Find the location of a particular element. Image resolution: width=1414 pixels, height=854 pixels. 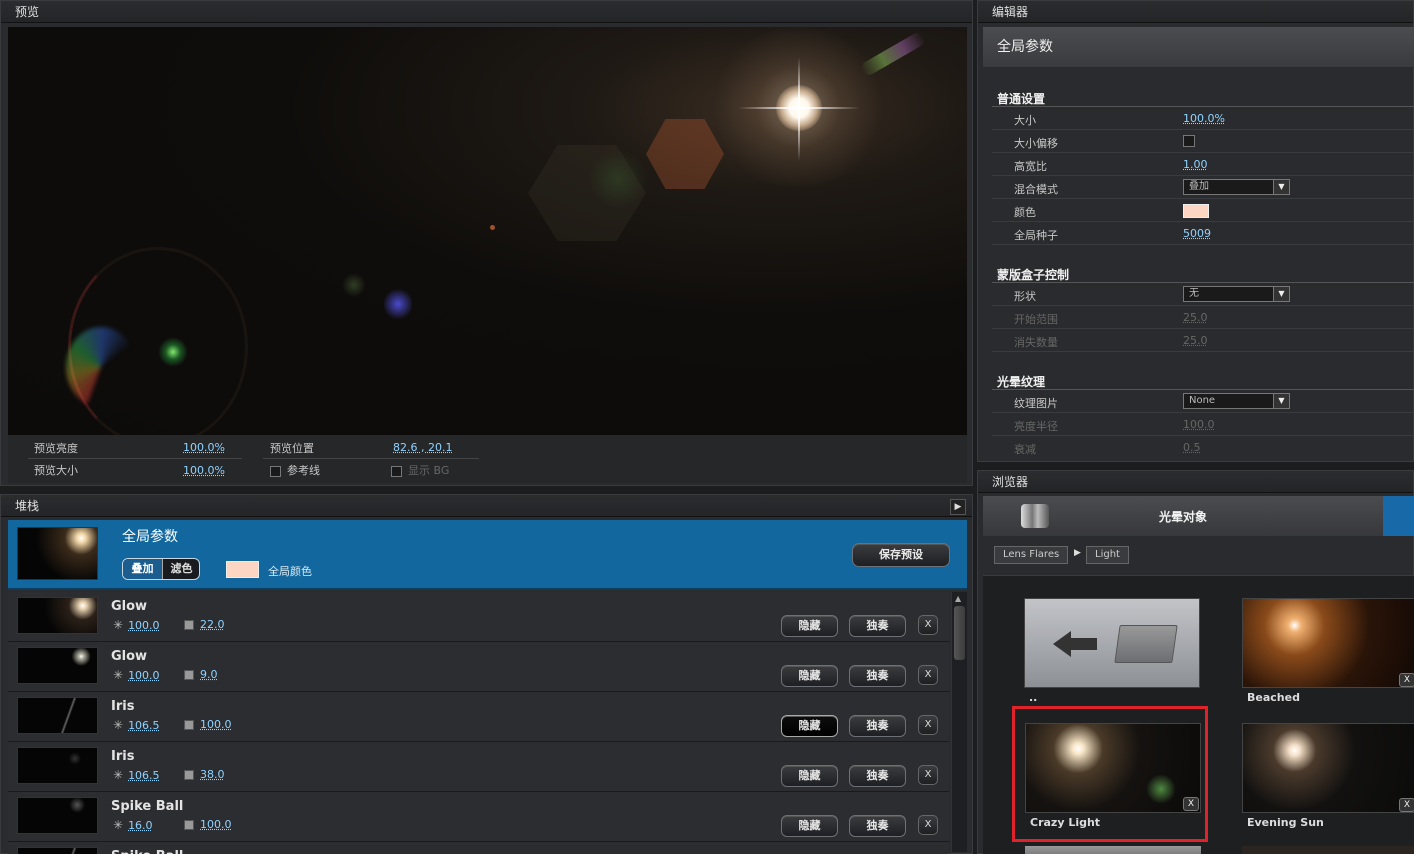

size-value: 22.0 is located at coordinates (212, 624).